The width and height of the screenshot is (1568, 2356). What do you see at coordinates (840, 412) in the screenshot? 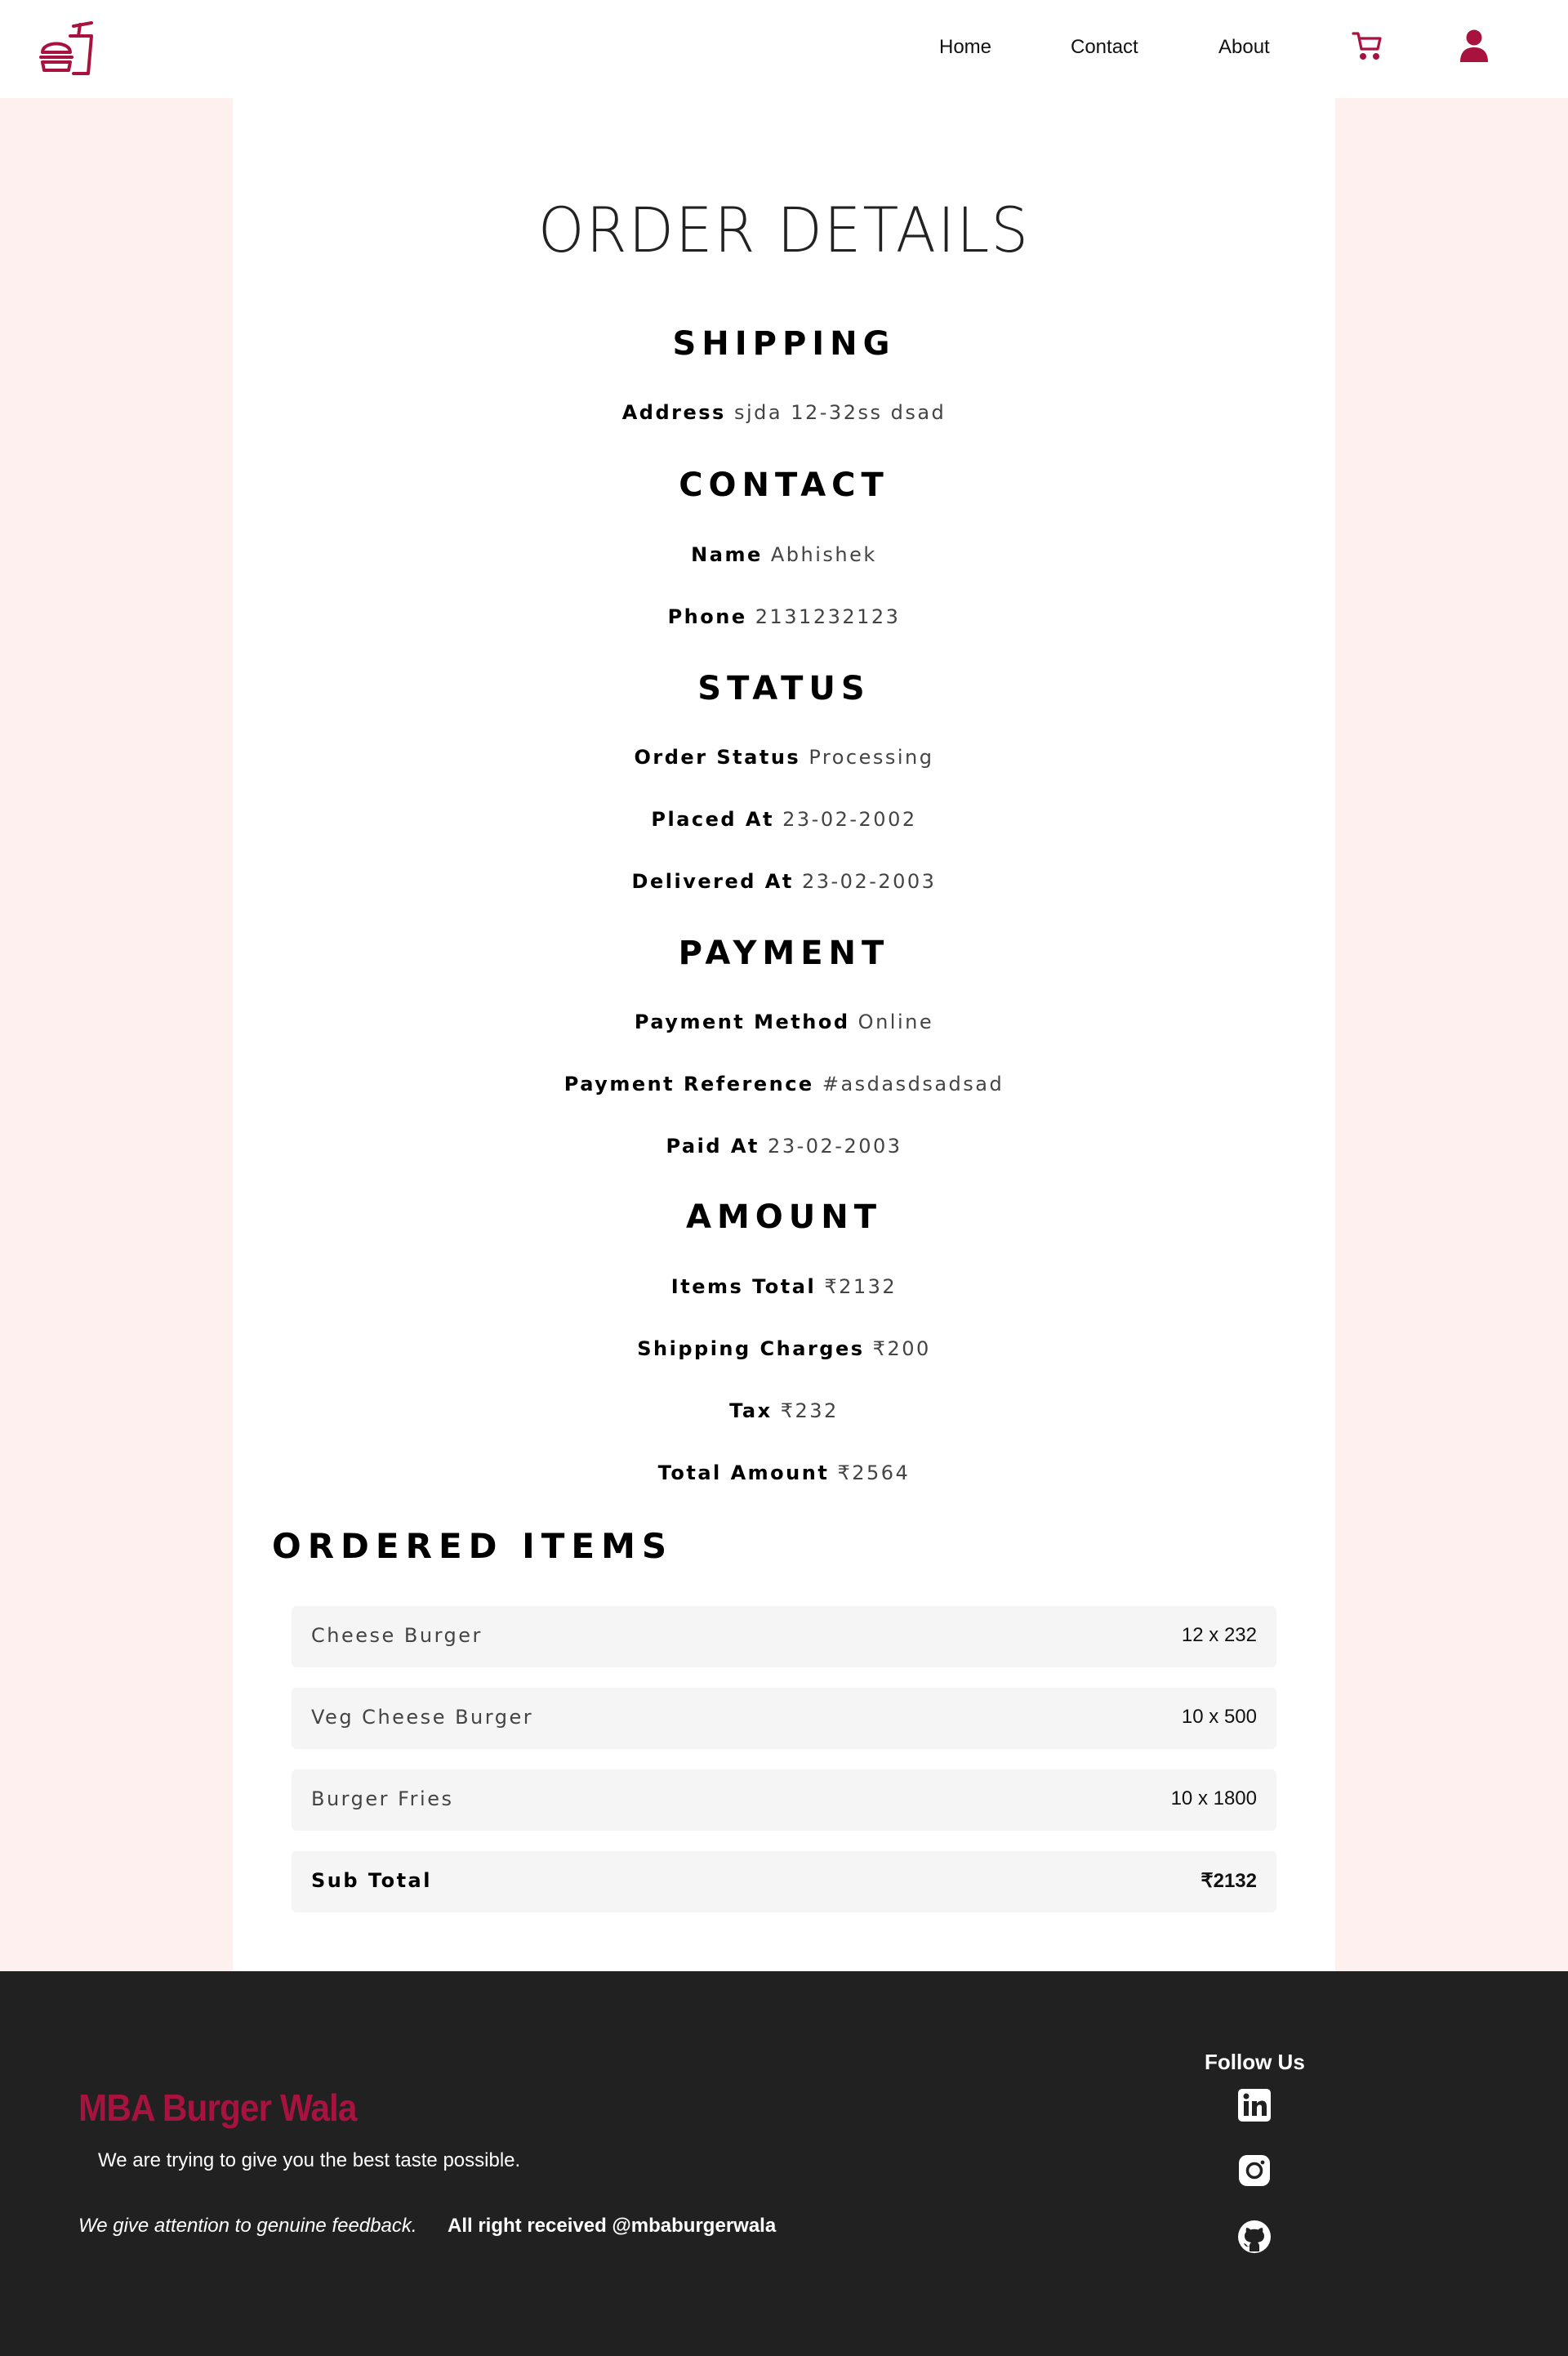
I see `address-value: sjda 12-32ss dsad` at bounding box center [840, 412].